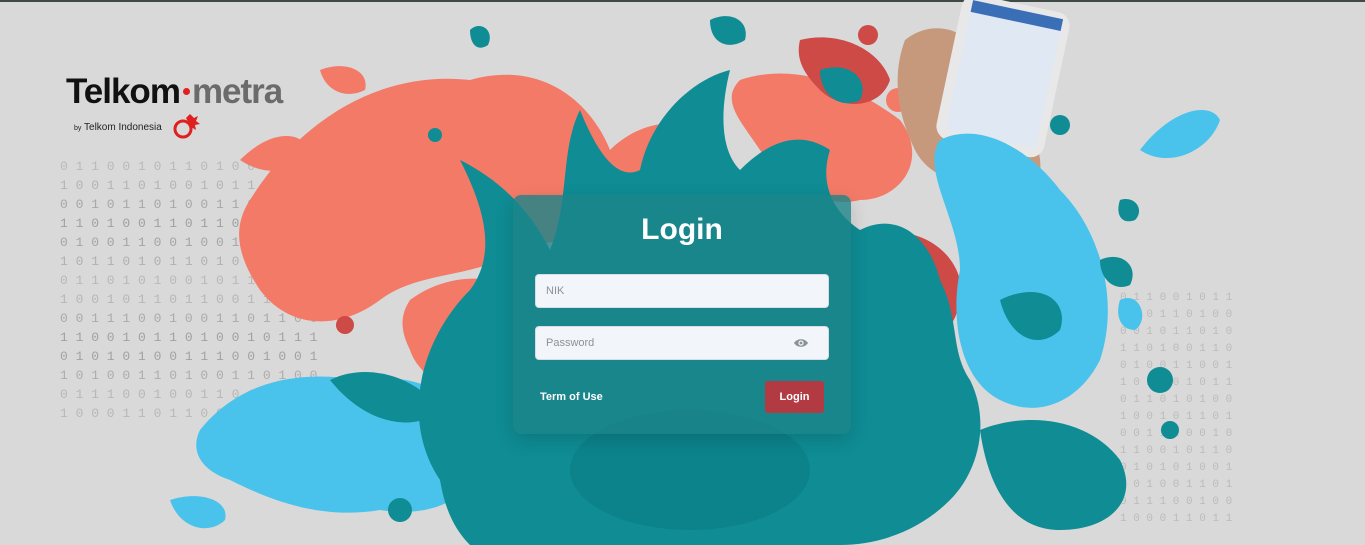 The width and height of the screenshot is (1365, 545). What do you see at coordinates (794, 397) in the screenshot?
I see `login-button: Login` at bounding box center [794, 397].